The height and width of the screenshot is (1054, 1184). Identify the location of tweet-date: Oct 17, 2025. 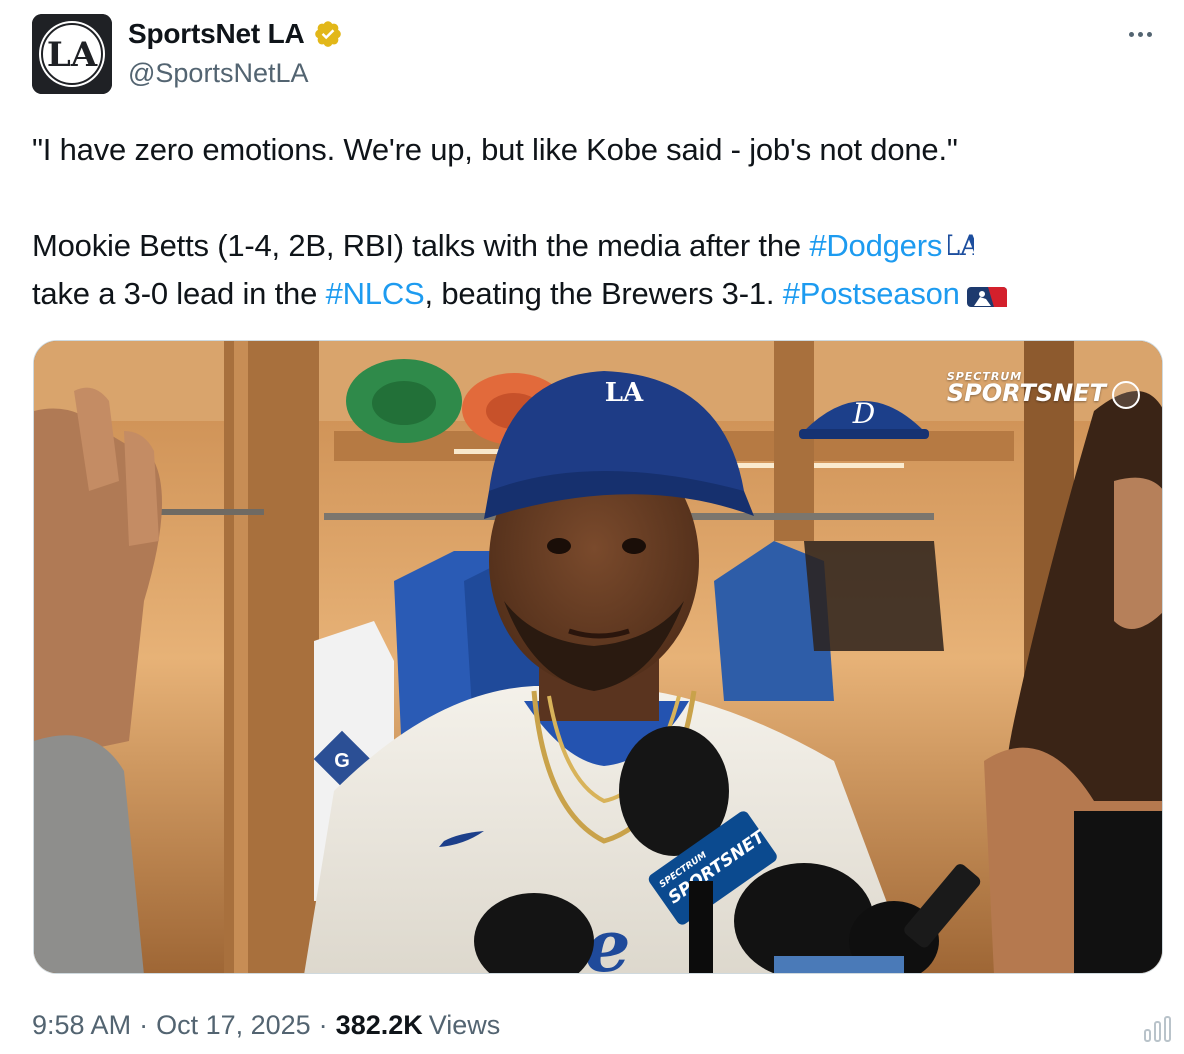
(233, 1025).